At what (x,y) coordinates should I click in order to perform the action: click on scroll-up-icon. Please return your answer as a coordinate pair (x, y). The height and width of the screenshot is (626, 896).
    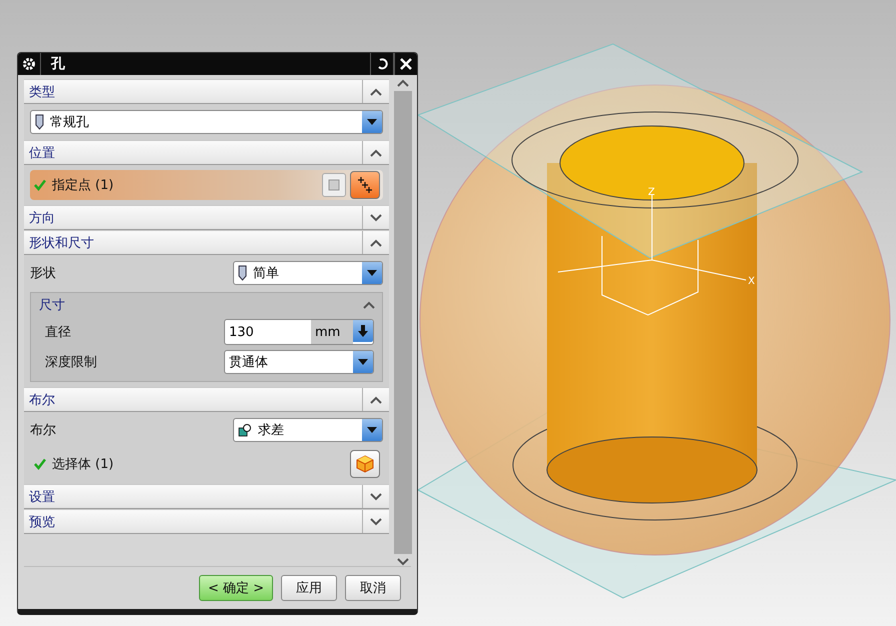
    Looking at the image, I should click on (403, 83).